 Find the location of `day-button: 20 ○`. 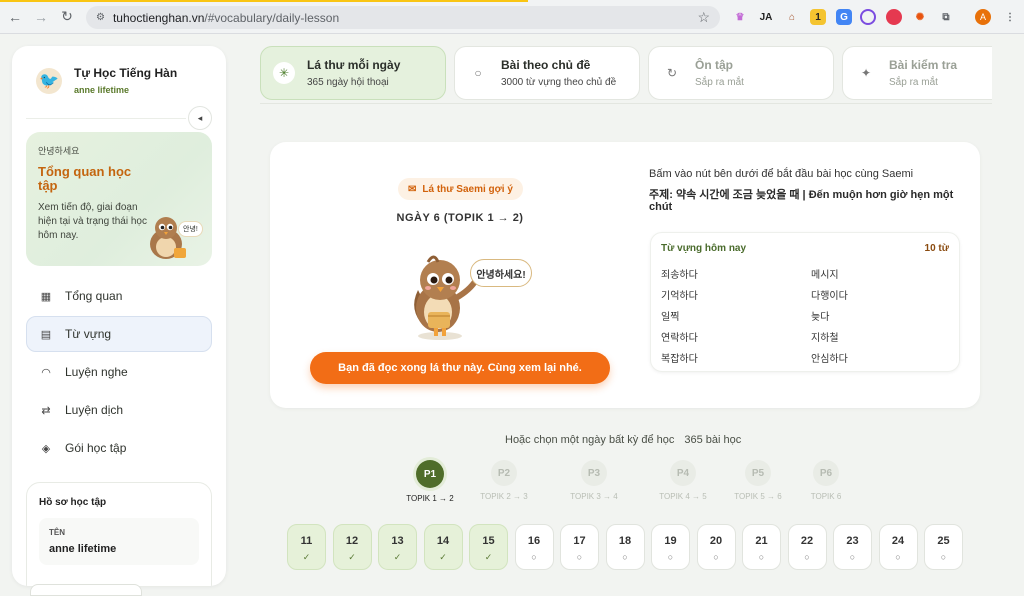

day-button: 20 ○ is located at coordinates (716, 547).